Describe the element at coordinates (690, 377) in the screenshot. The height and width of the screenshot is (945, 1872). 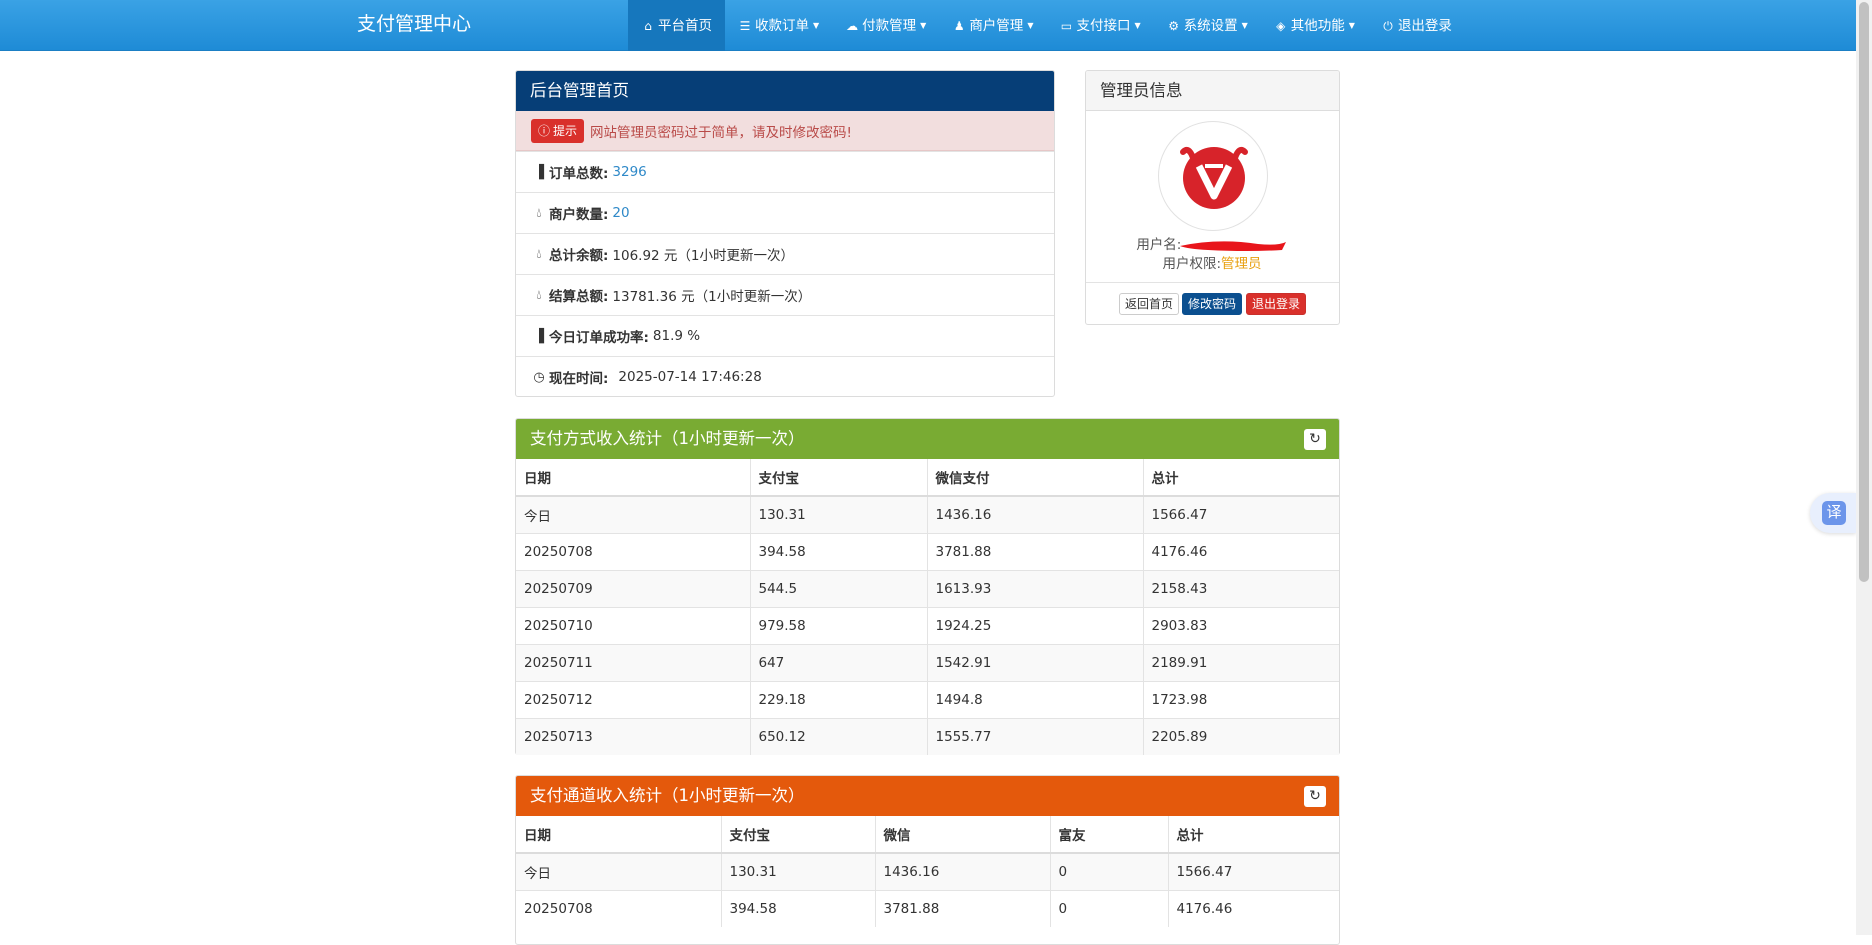
I see `time-value: 2025-07-14 17:46:28` at that location.